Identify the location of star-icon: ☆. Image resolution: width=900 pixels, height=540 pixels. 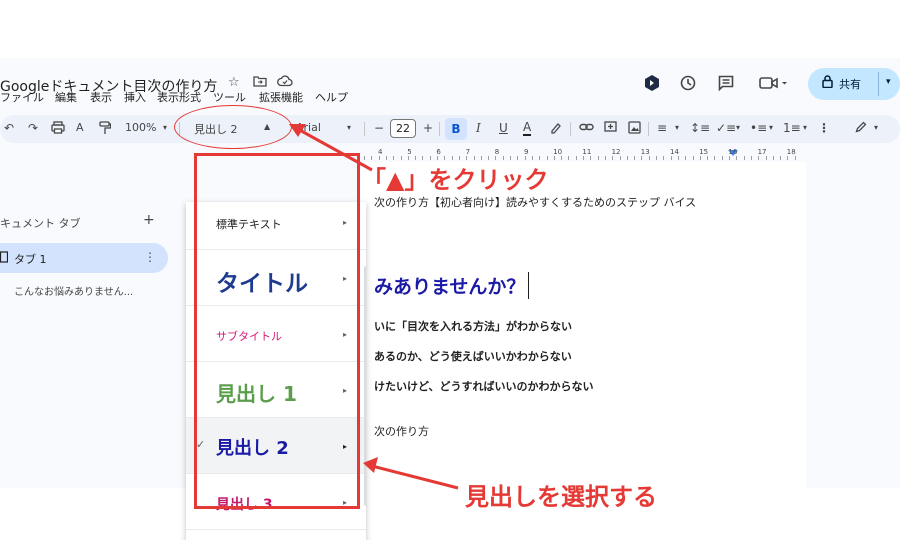
(234, 82).